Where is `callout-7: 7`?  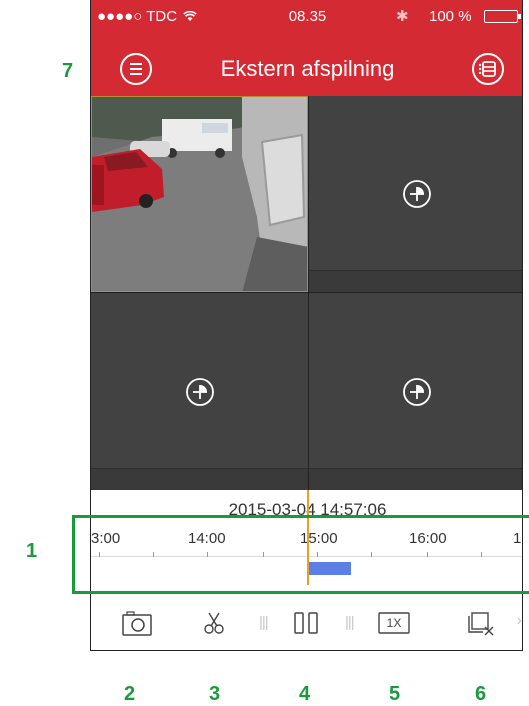 callout-7: 7 is located at coordinates (68, 71).